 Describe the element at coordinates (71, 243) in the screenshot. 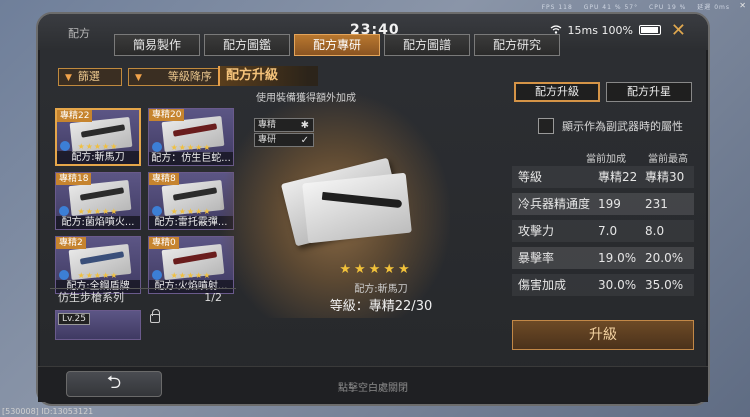

I see `rank-badge: 專精2` at that location.